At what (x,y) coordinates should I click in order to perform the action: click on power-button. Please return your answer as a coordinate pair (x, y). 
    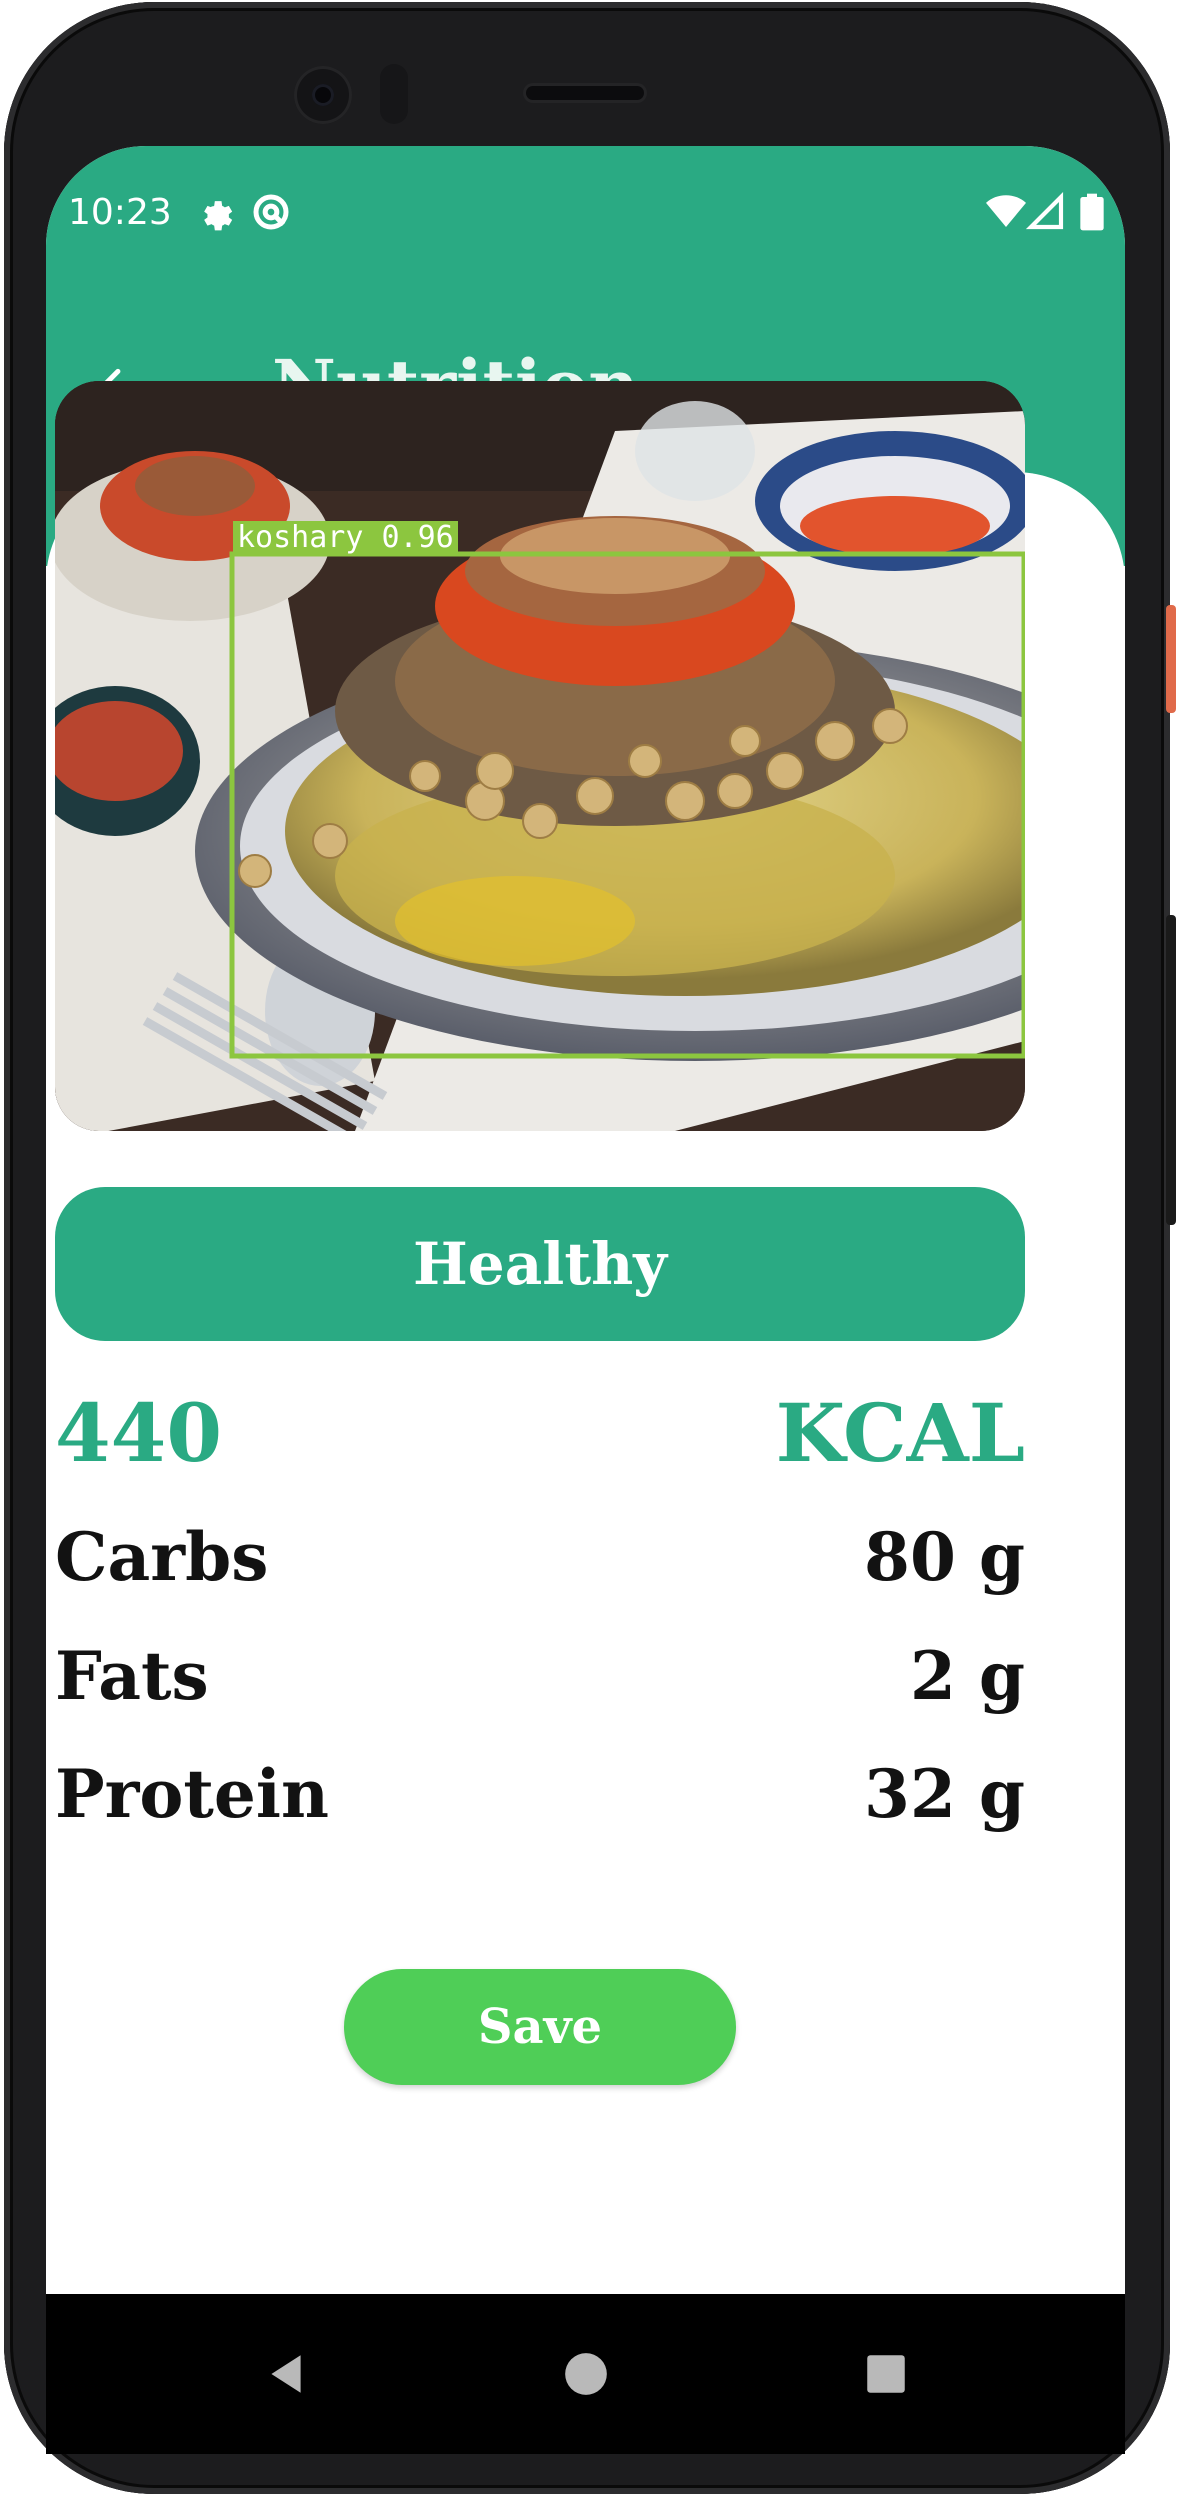
    Looking at the image, I should click on (1171, 659).